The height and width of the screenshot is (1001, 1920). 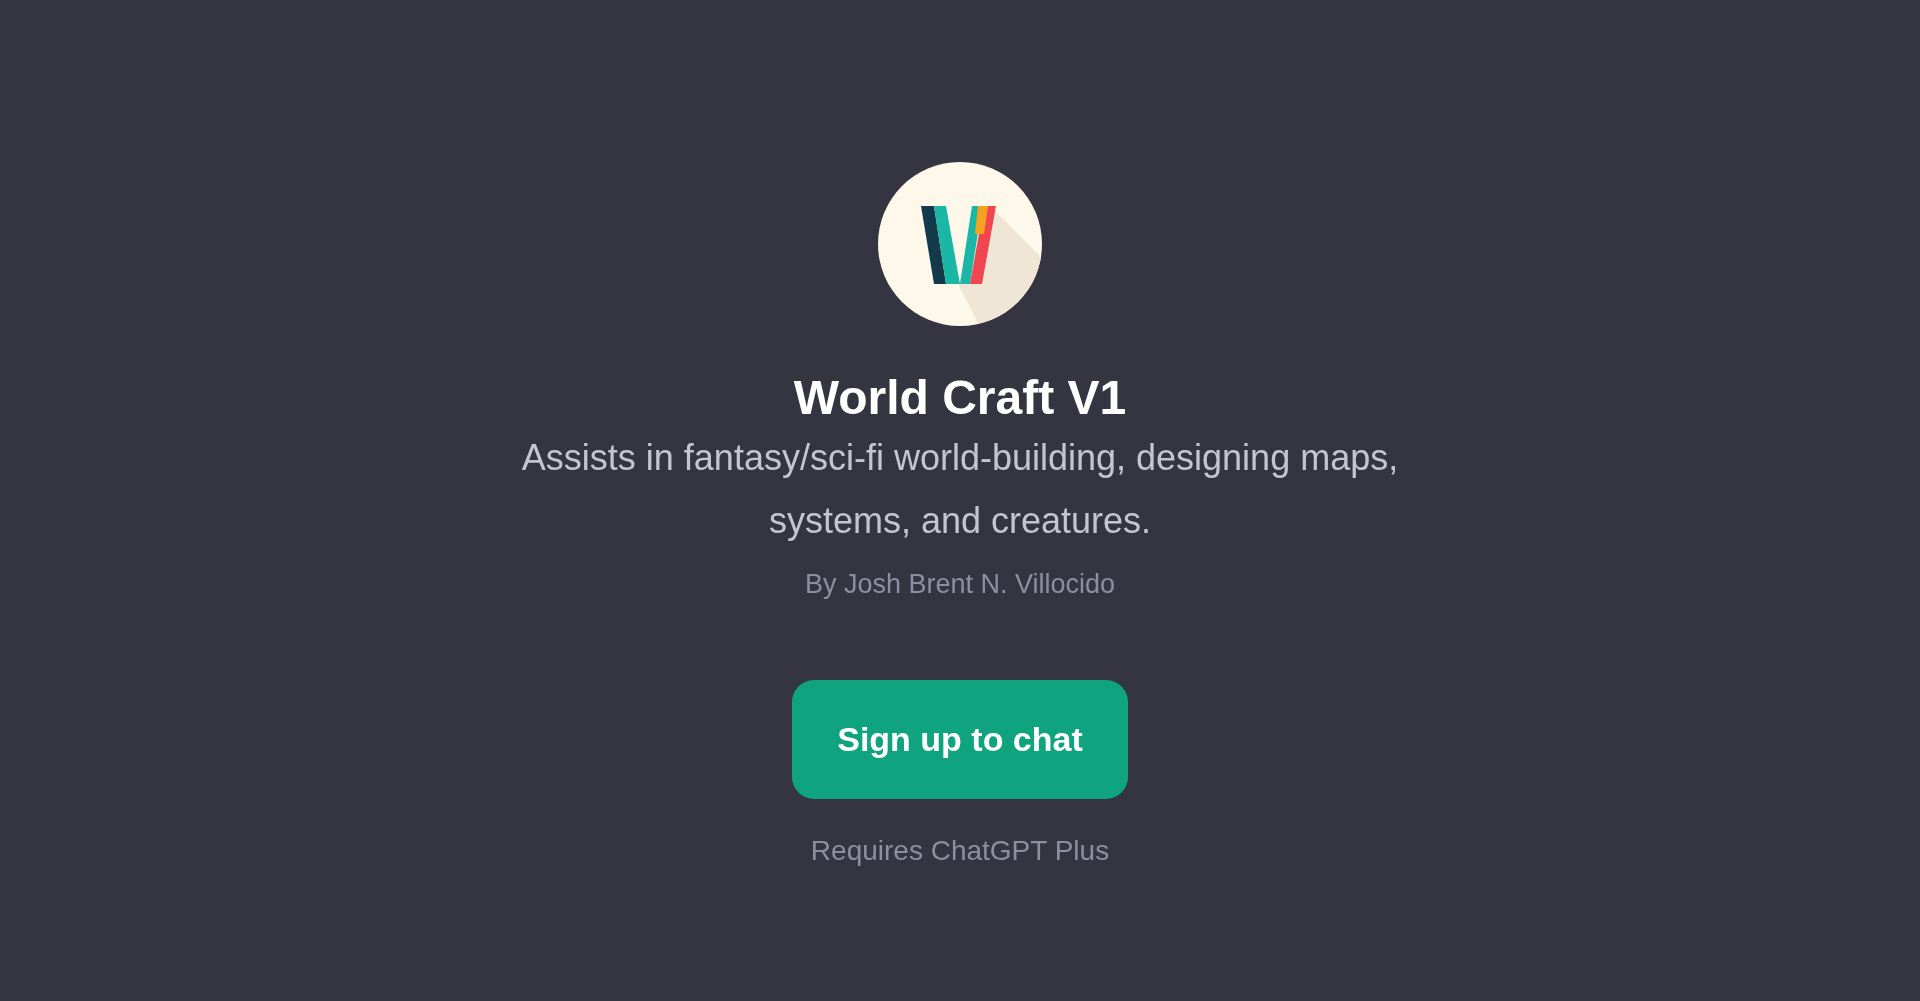 I want to click on gpt-title: World Craft V1, so click(x=960, y=398).